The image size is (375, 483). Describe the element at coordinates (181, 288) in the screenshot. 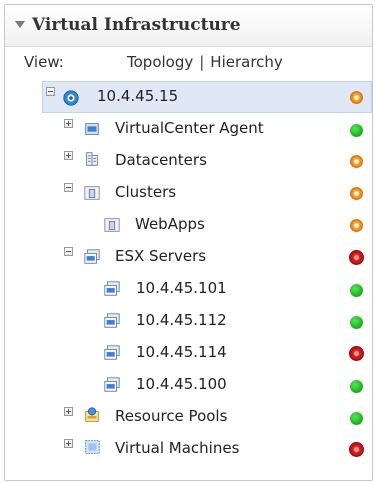

I see `tree-item-label: 10.4.45.101` at that location.